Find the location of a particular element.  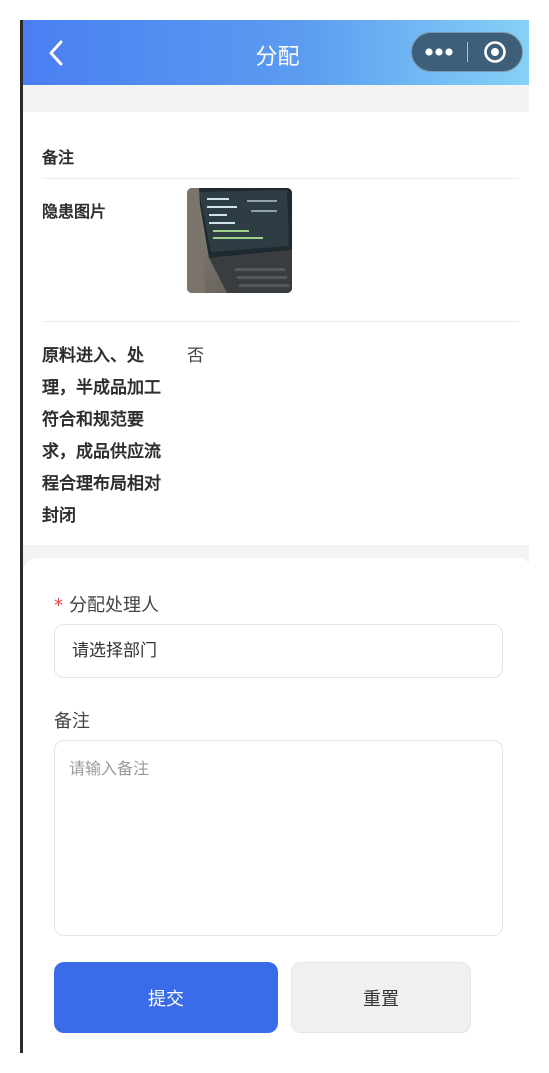

check-item-value: 否 is located at coordinates (195, 356).